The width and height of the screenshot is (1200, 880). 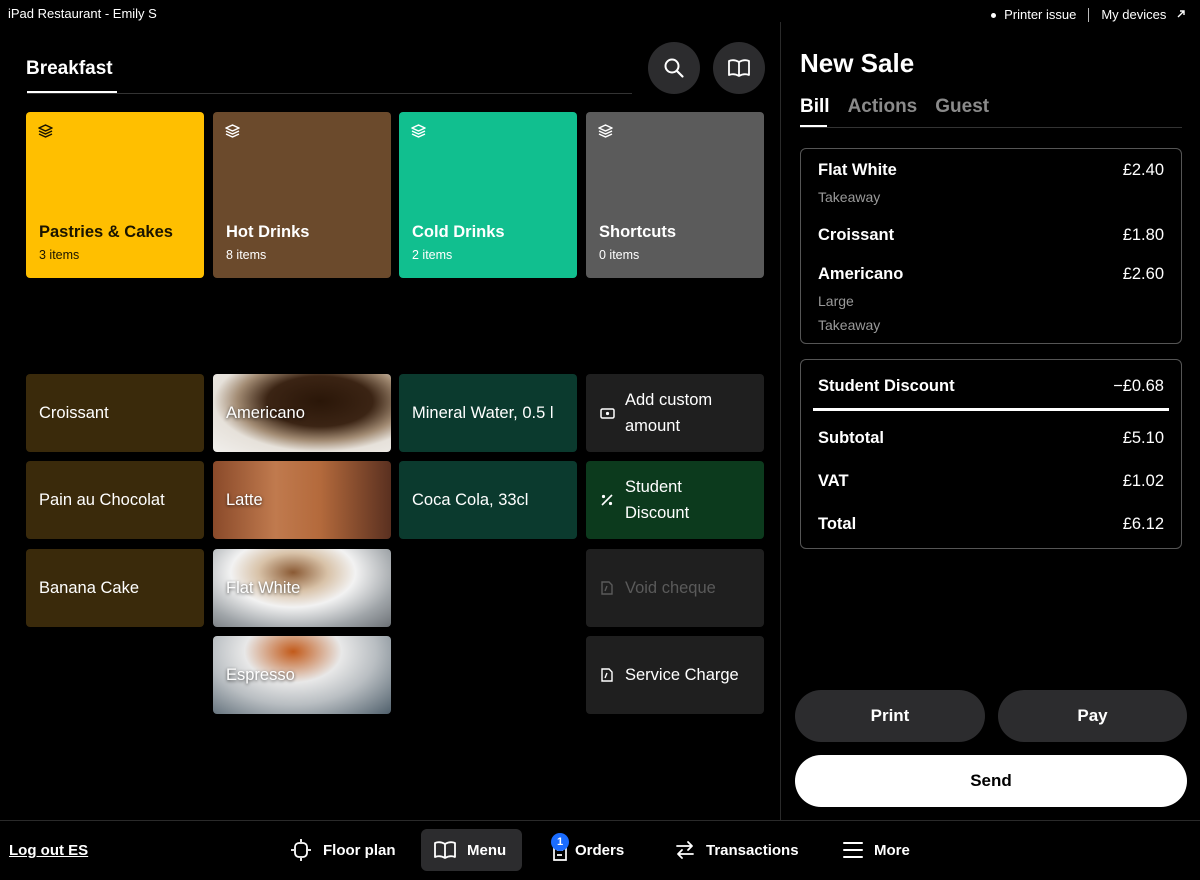 I want to click on sale-tabs: Bill Actions Guest, so click(x=894, y=107).